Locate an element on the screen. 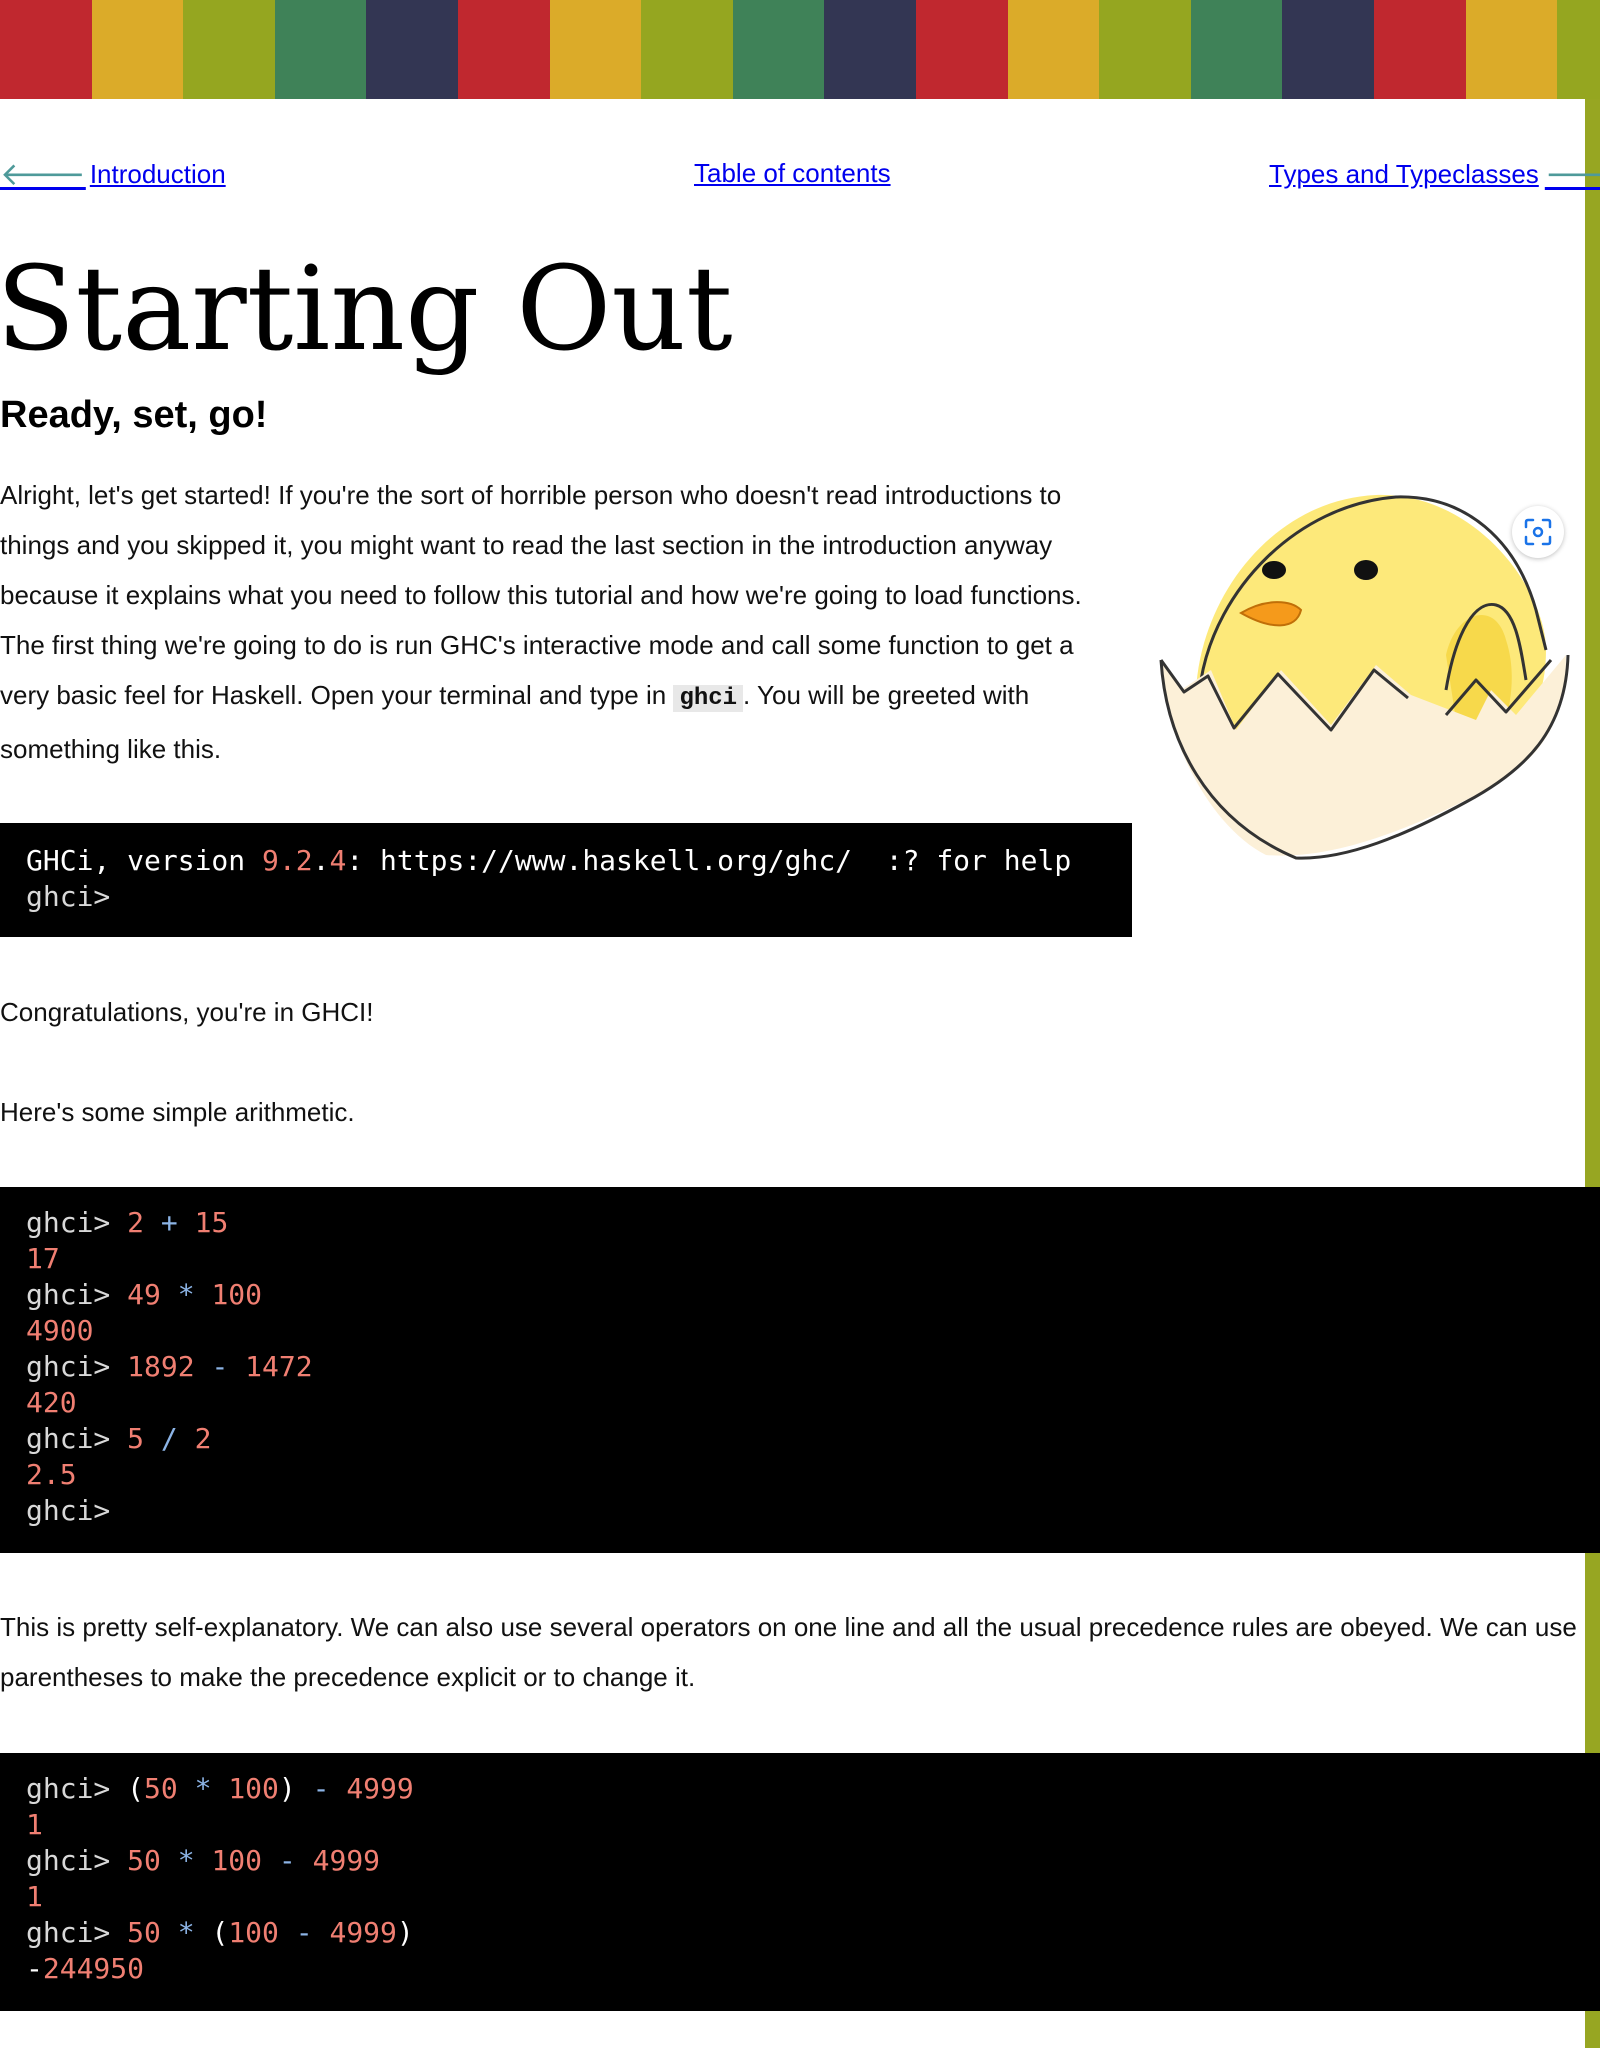 This screenshot has height=2048, width=1600. congrats-paragraph: Congratulations, you're in GHCI! is located at coordinates (187, 1012).